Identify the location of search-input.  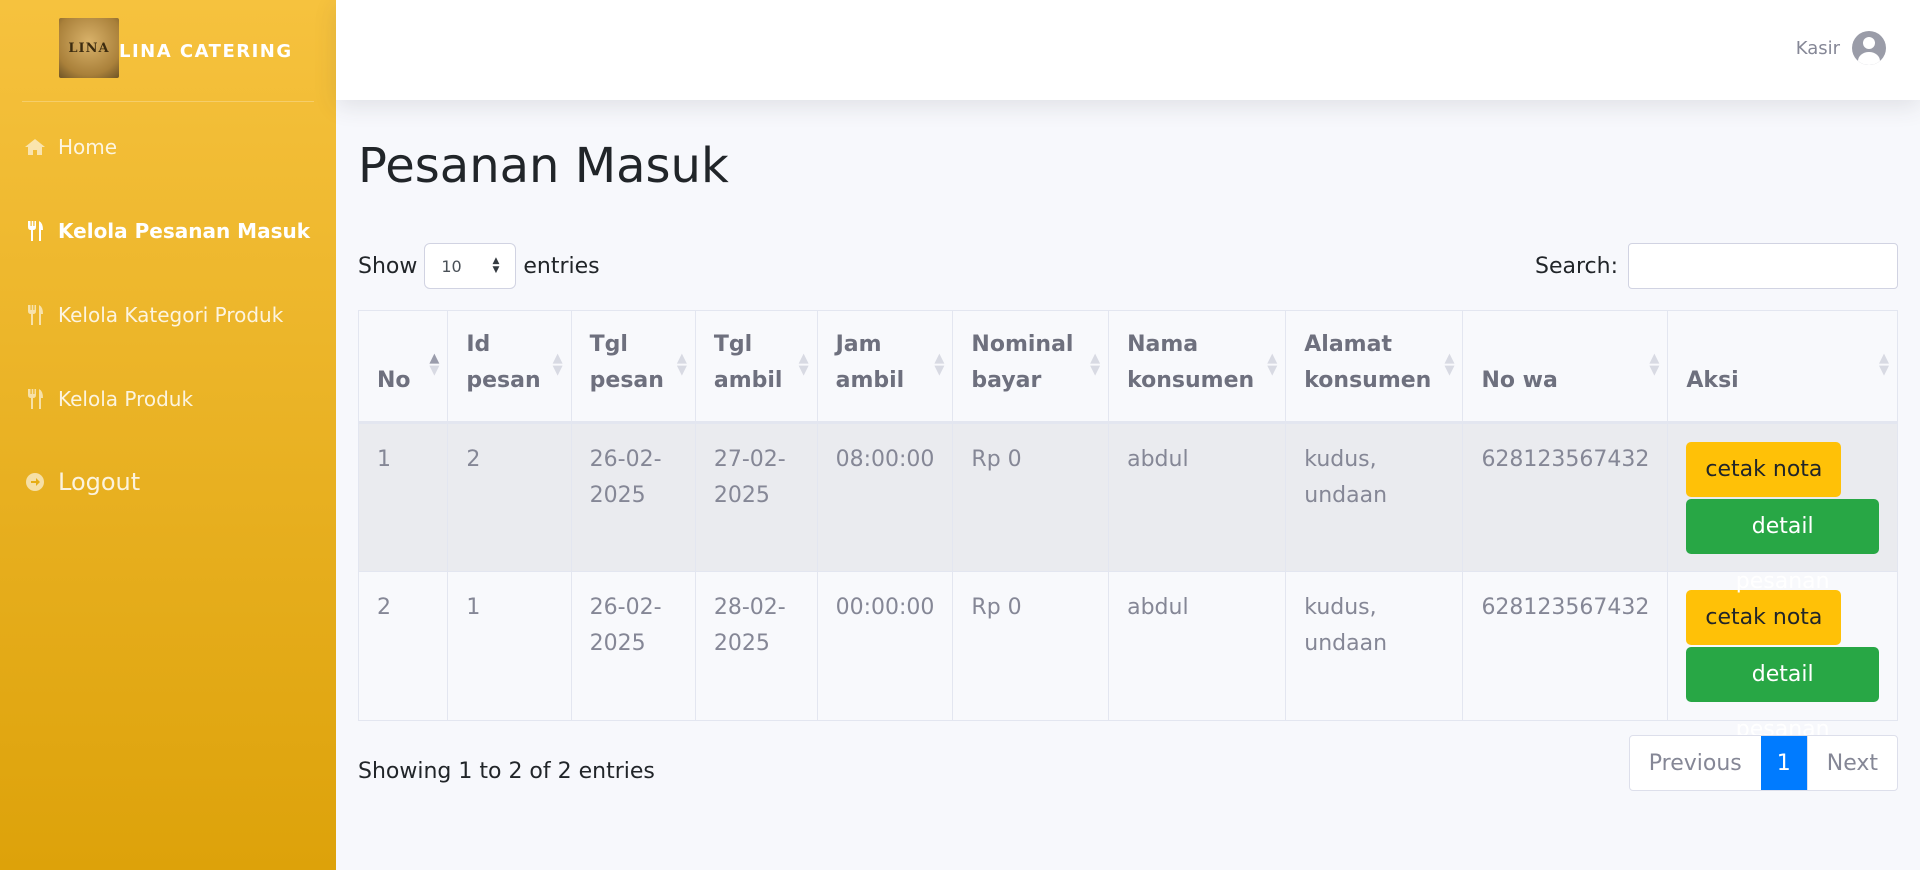
(1763, 266).